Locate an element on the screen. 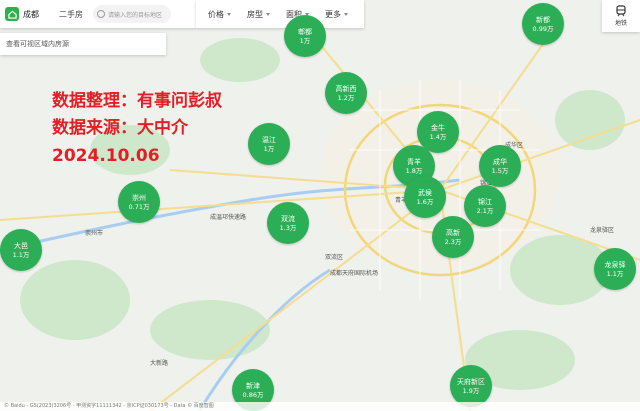  district-price: 1.6万 is located at coordinates (425, 201).